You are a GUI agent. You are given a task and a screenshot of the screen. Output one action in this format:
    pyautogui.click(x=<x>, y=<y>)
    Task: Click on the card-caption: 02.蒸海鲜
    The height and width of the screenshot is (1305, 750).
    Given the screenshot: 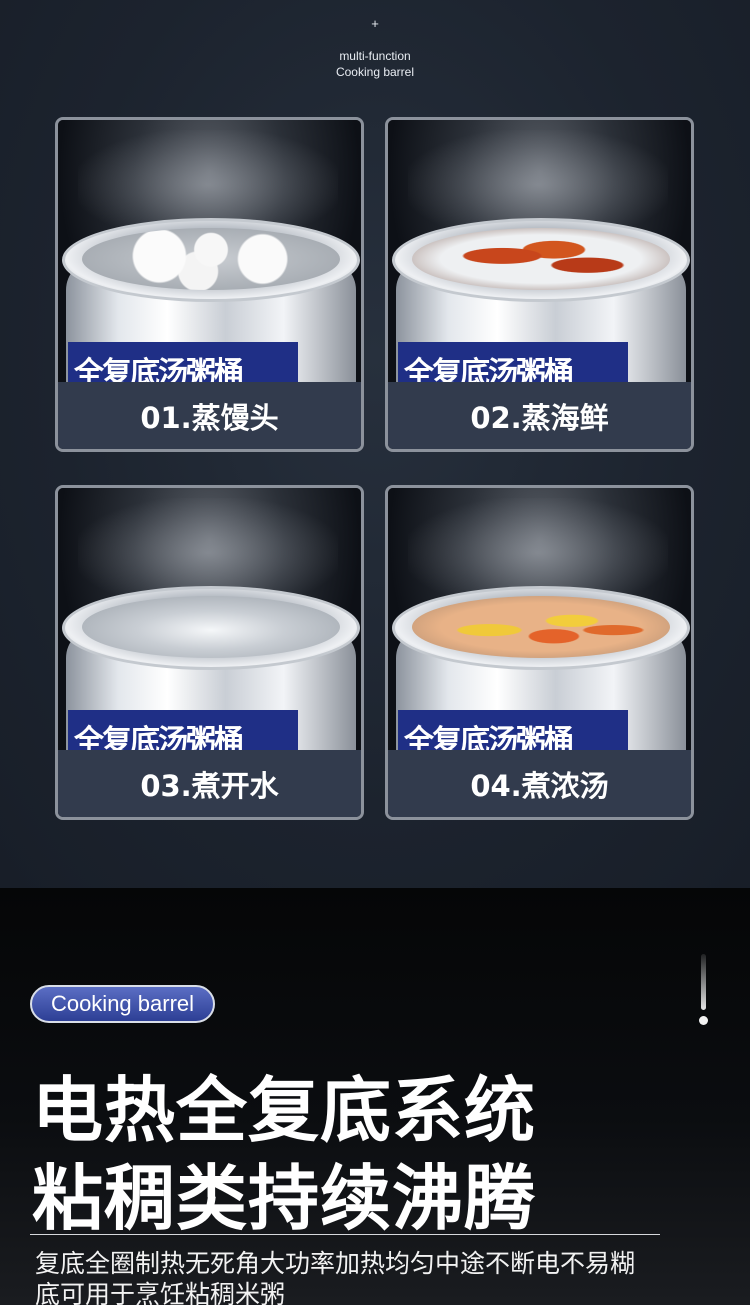 What is the action you would take?
    pyautogui.click(x=539, y=415)
    